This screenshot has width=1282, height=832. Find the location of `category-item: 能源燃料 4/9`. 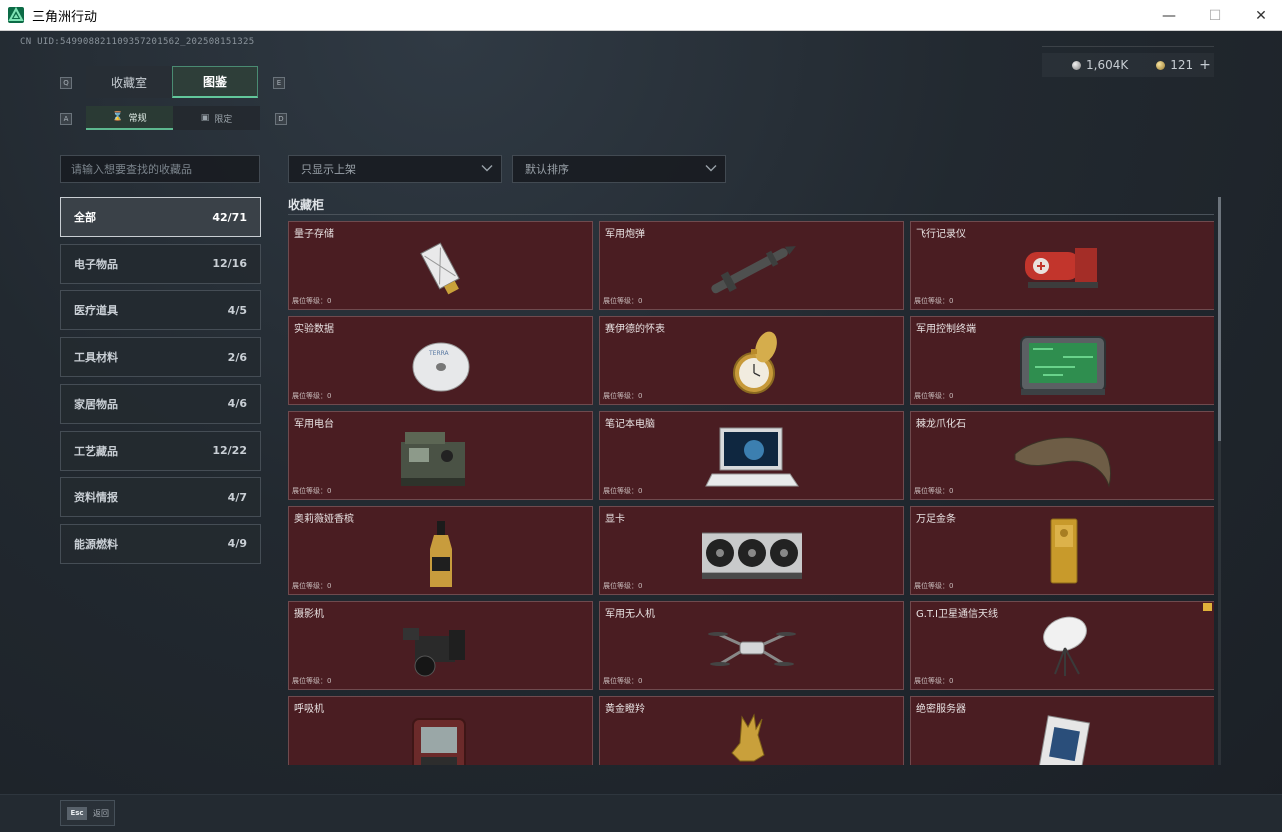

category-item: 能源燃料 4/9 is located at coordinates (160, 543).